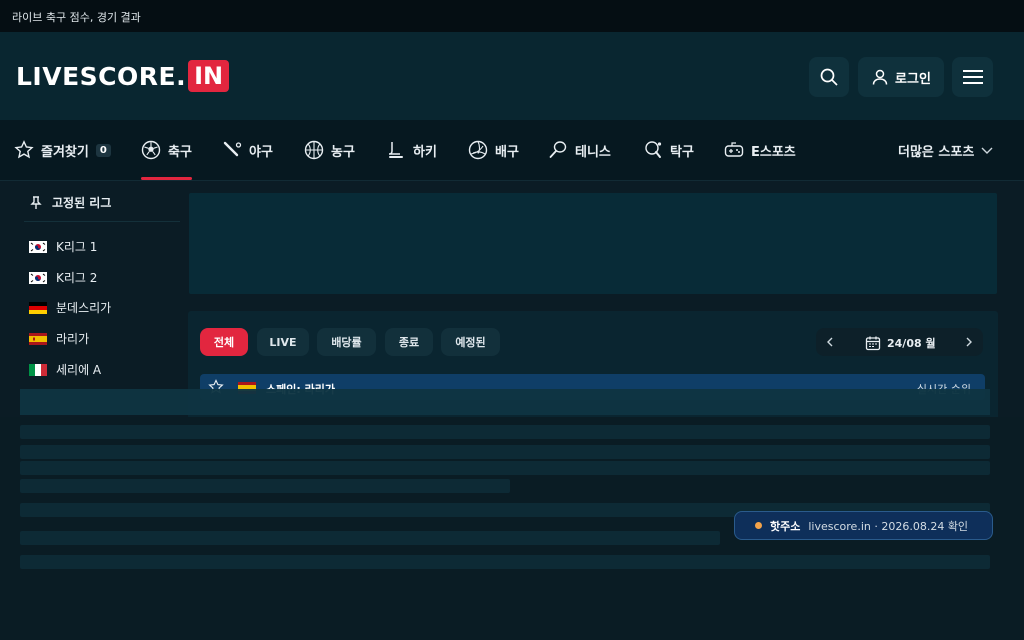 This screenshot has height=640, width=1024. Describe the element at coordinates (102, 221) in the screenshot. I see `sidebar-divider` at that location.